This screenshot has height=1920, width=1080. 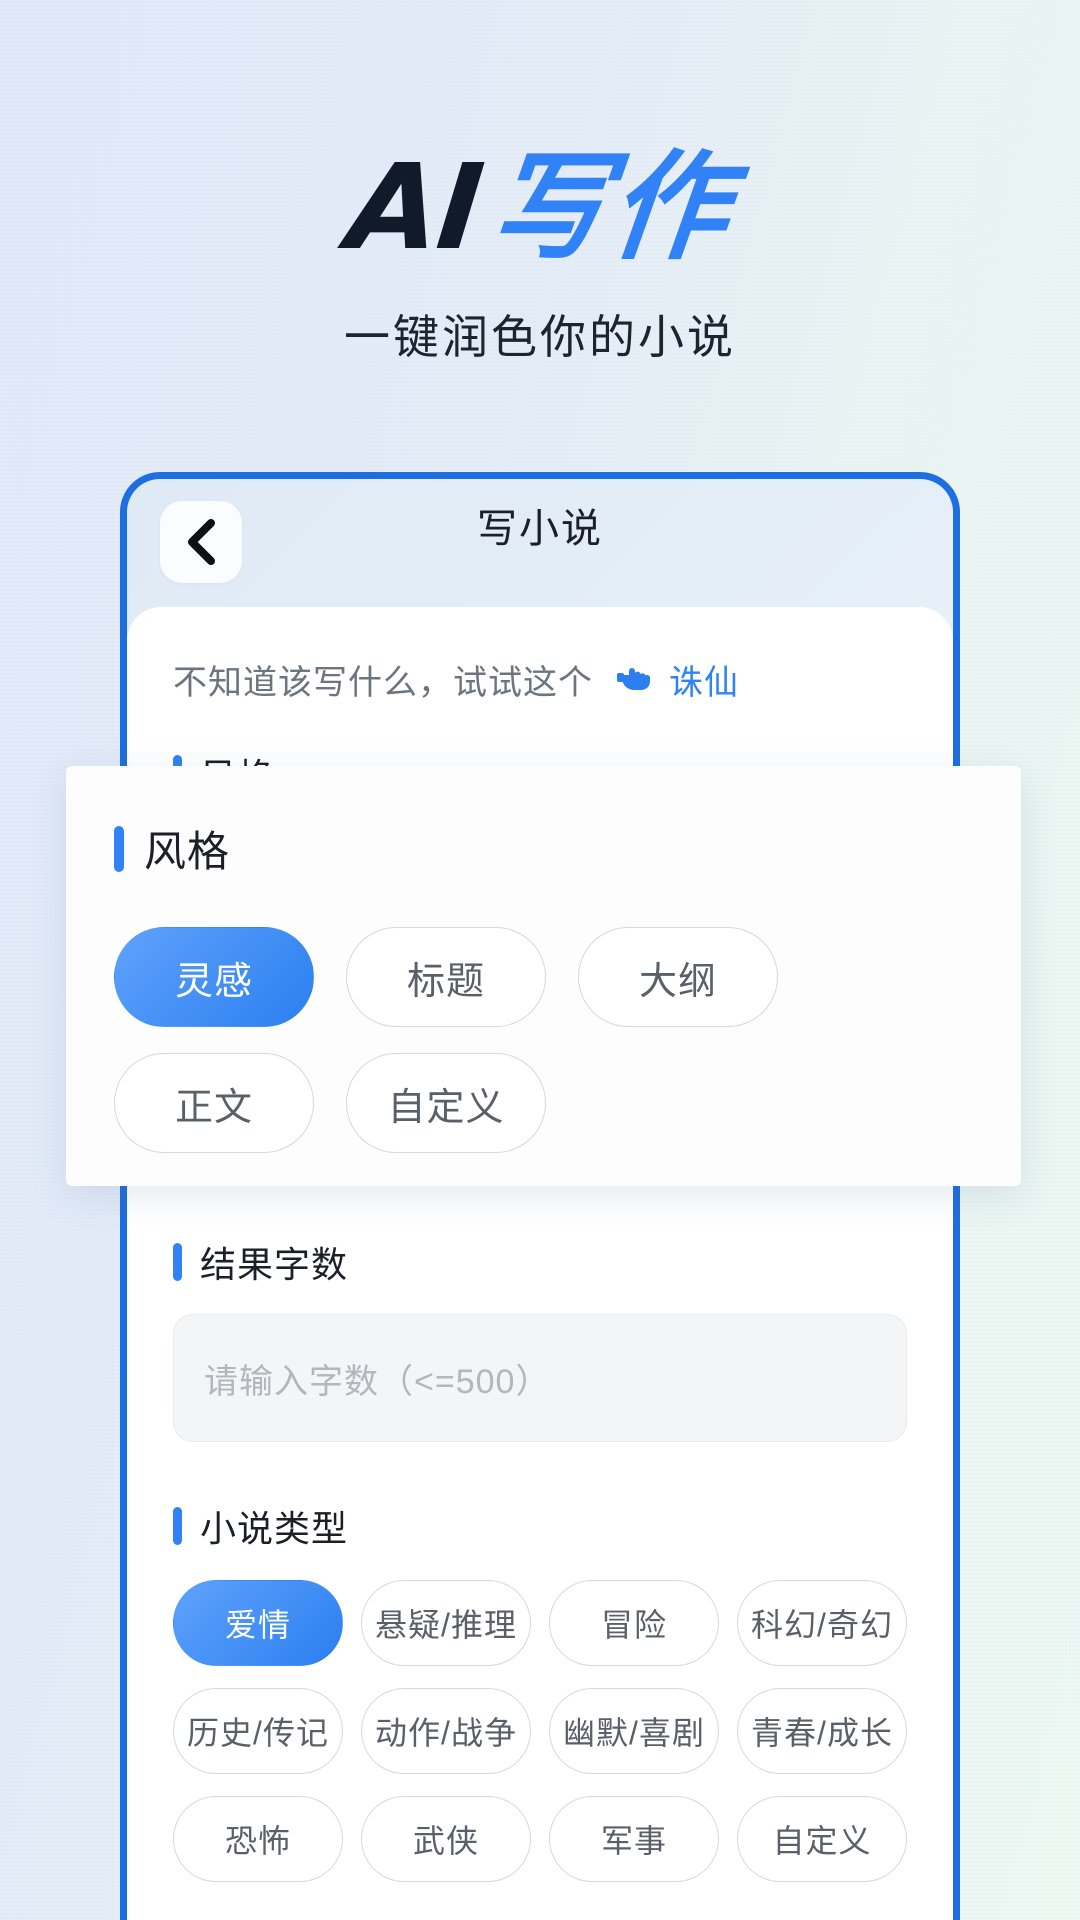 I want to click on word-count-input: 请输入字数（<=500）, so click(x=540, y=1378).